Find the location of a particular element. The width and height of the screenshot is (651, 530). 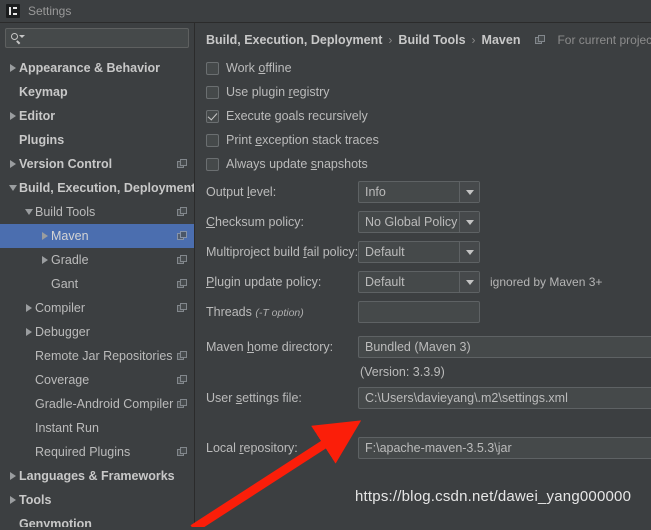

sidebar-item-label: Coverage is located at coordinates (62, 380).